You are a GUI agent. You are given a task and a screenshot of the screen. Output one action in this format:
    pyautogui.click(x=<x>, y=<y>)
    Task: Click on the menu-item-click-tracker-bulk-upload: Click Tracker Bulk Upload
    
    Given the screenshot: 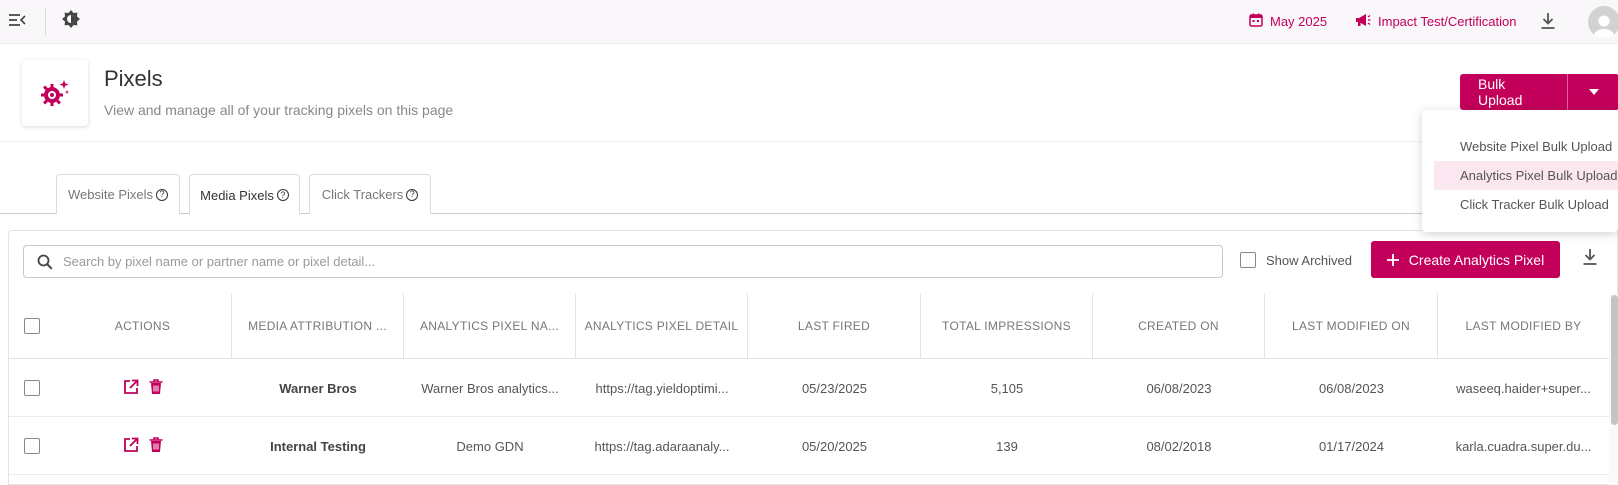 What is the action you would take?
    pyautogui.click(x=1526, y=204)
    